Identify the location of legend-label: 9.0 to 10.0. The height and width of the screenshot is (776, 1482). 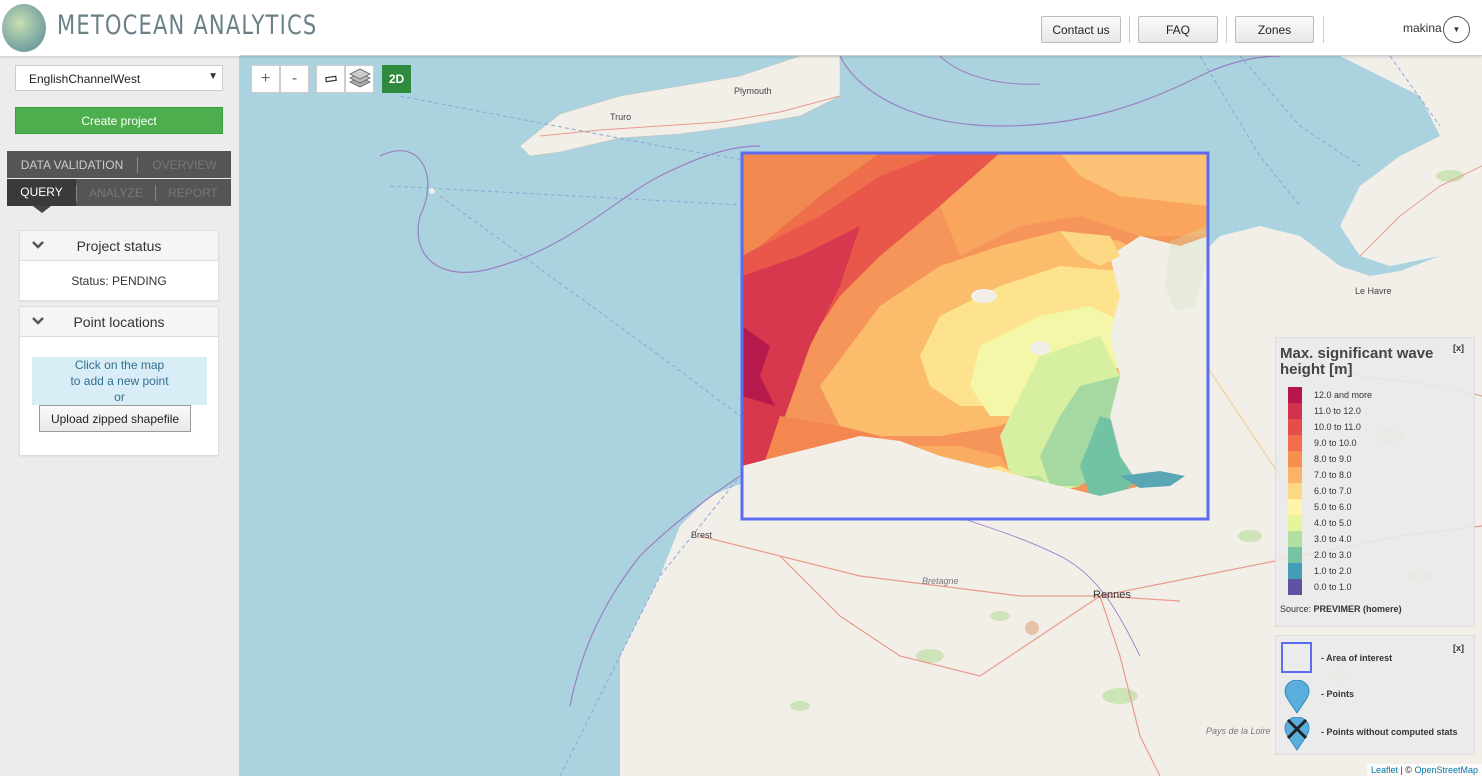
(1335, 443).